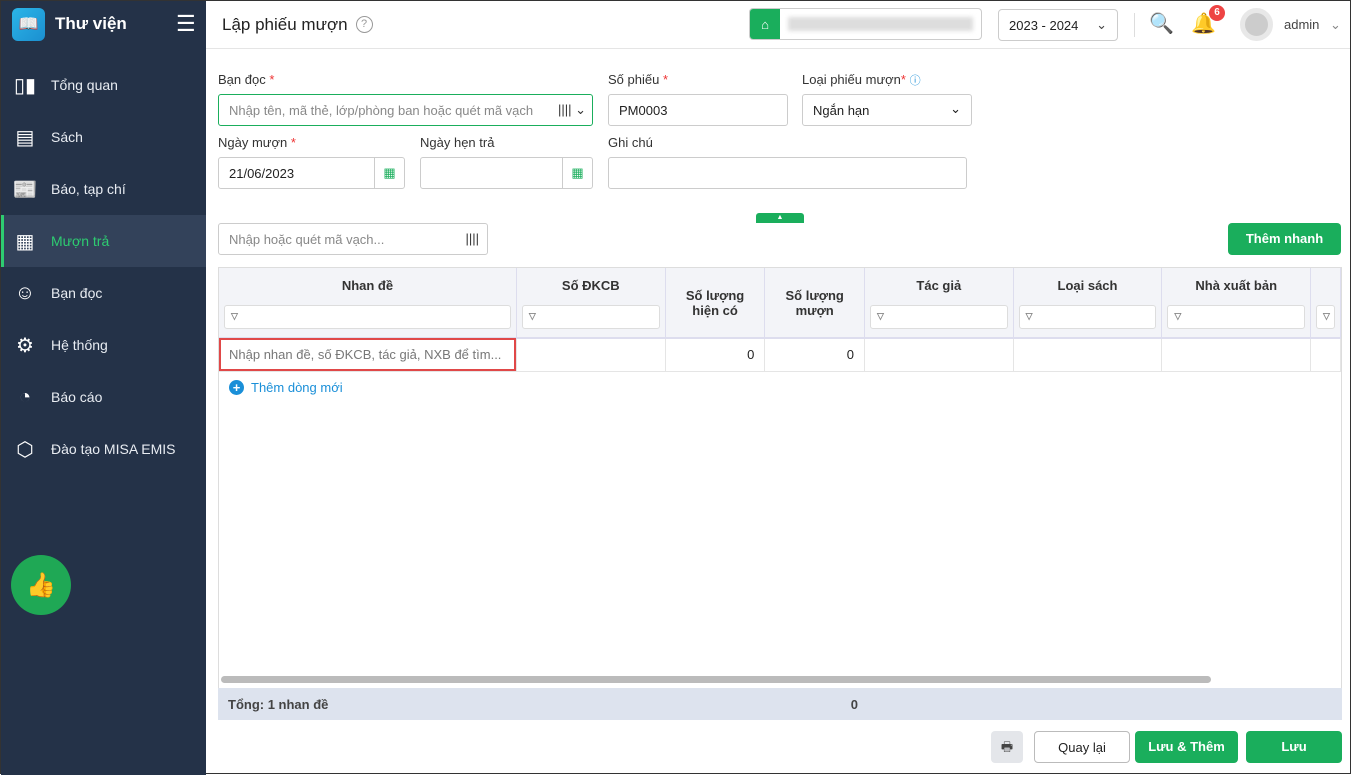 The image size is (1351, 775). Describe the element at coordinates (591, 354) in the screenshot. I see `reg-no-cell` at that location.